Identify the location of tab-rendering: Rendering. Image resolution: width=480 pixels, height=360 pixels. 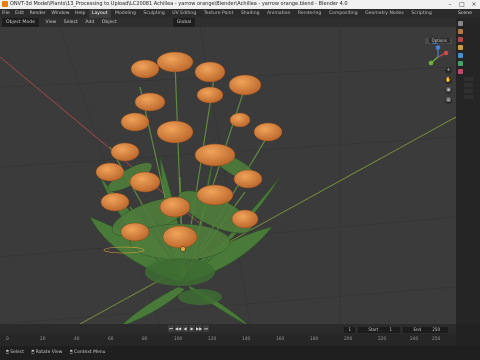
(309, 13).